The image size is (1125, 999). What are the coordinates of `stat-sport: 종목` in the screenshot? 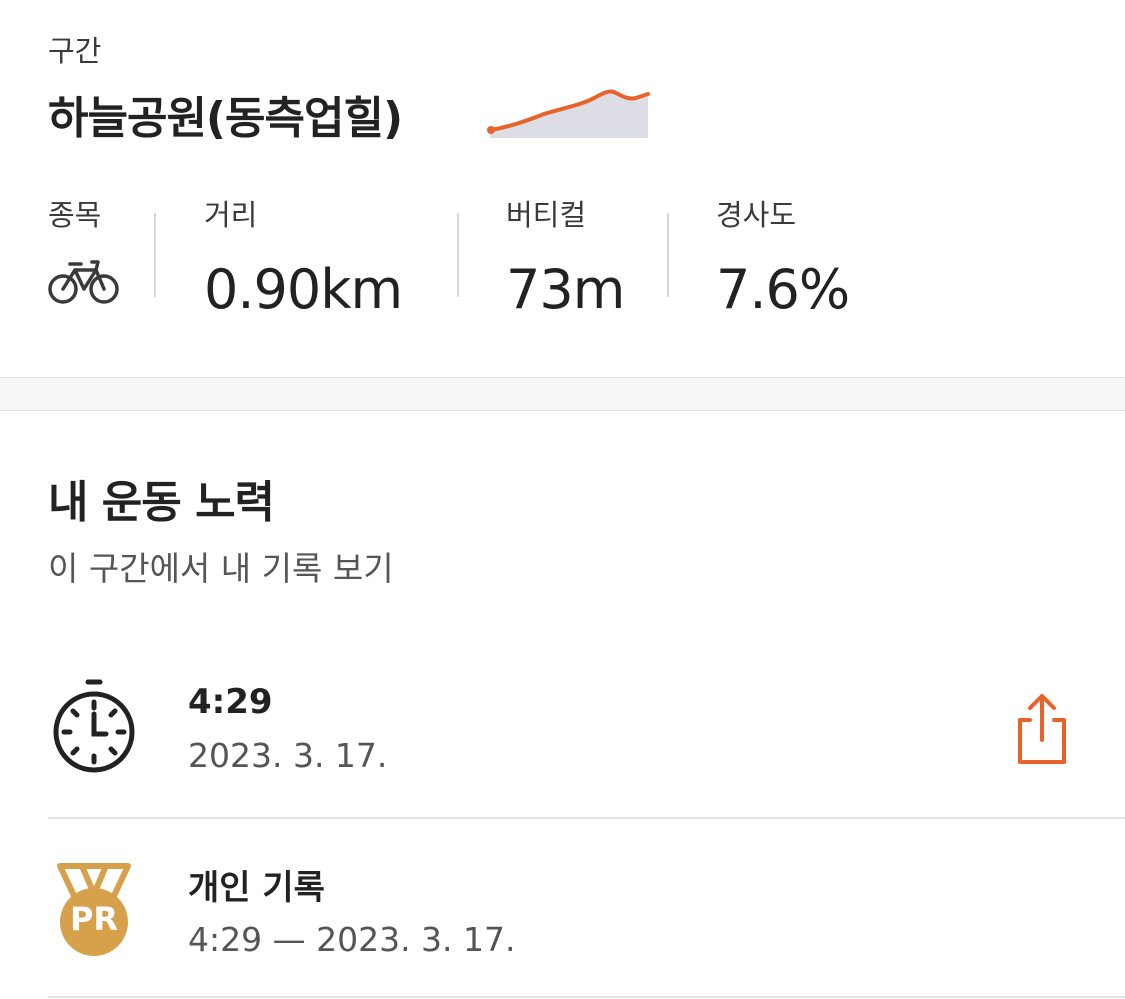 It's located at (74, 213).